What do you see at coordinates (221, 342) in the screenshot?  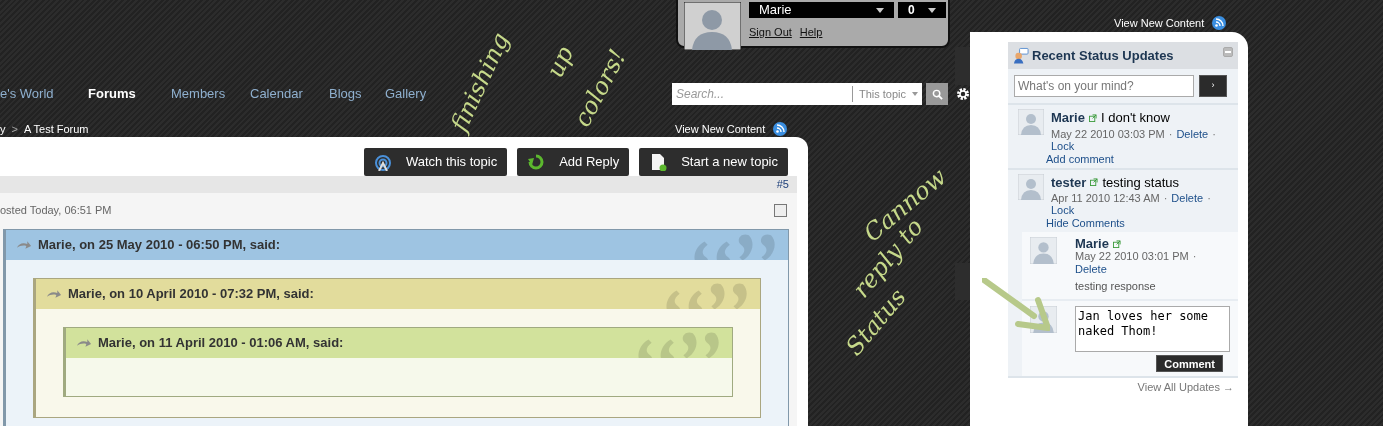 I see `quote-citation: Marie, on 11 April 2010 - 01:06 AM, said:` at bounding box center [221, 342].